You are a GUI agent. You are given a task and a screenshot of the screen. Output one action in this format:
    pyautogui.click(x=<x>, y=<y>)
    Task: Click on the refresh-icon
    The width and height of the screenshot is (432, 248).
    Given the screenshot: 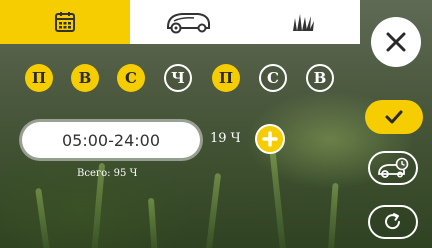 What is the action you would take?
    pyautogui.click(x=392, y=221)
    